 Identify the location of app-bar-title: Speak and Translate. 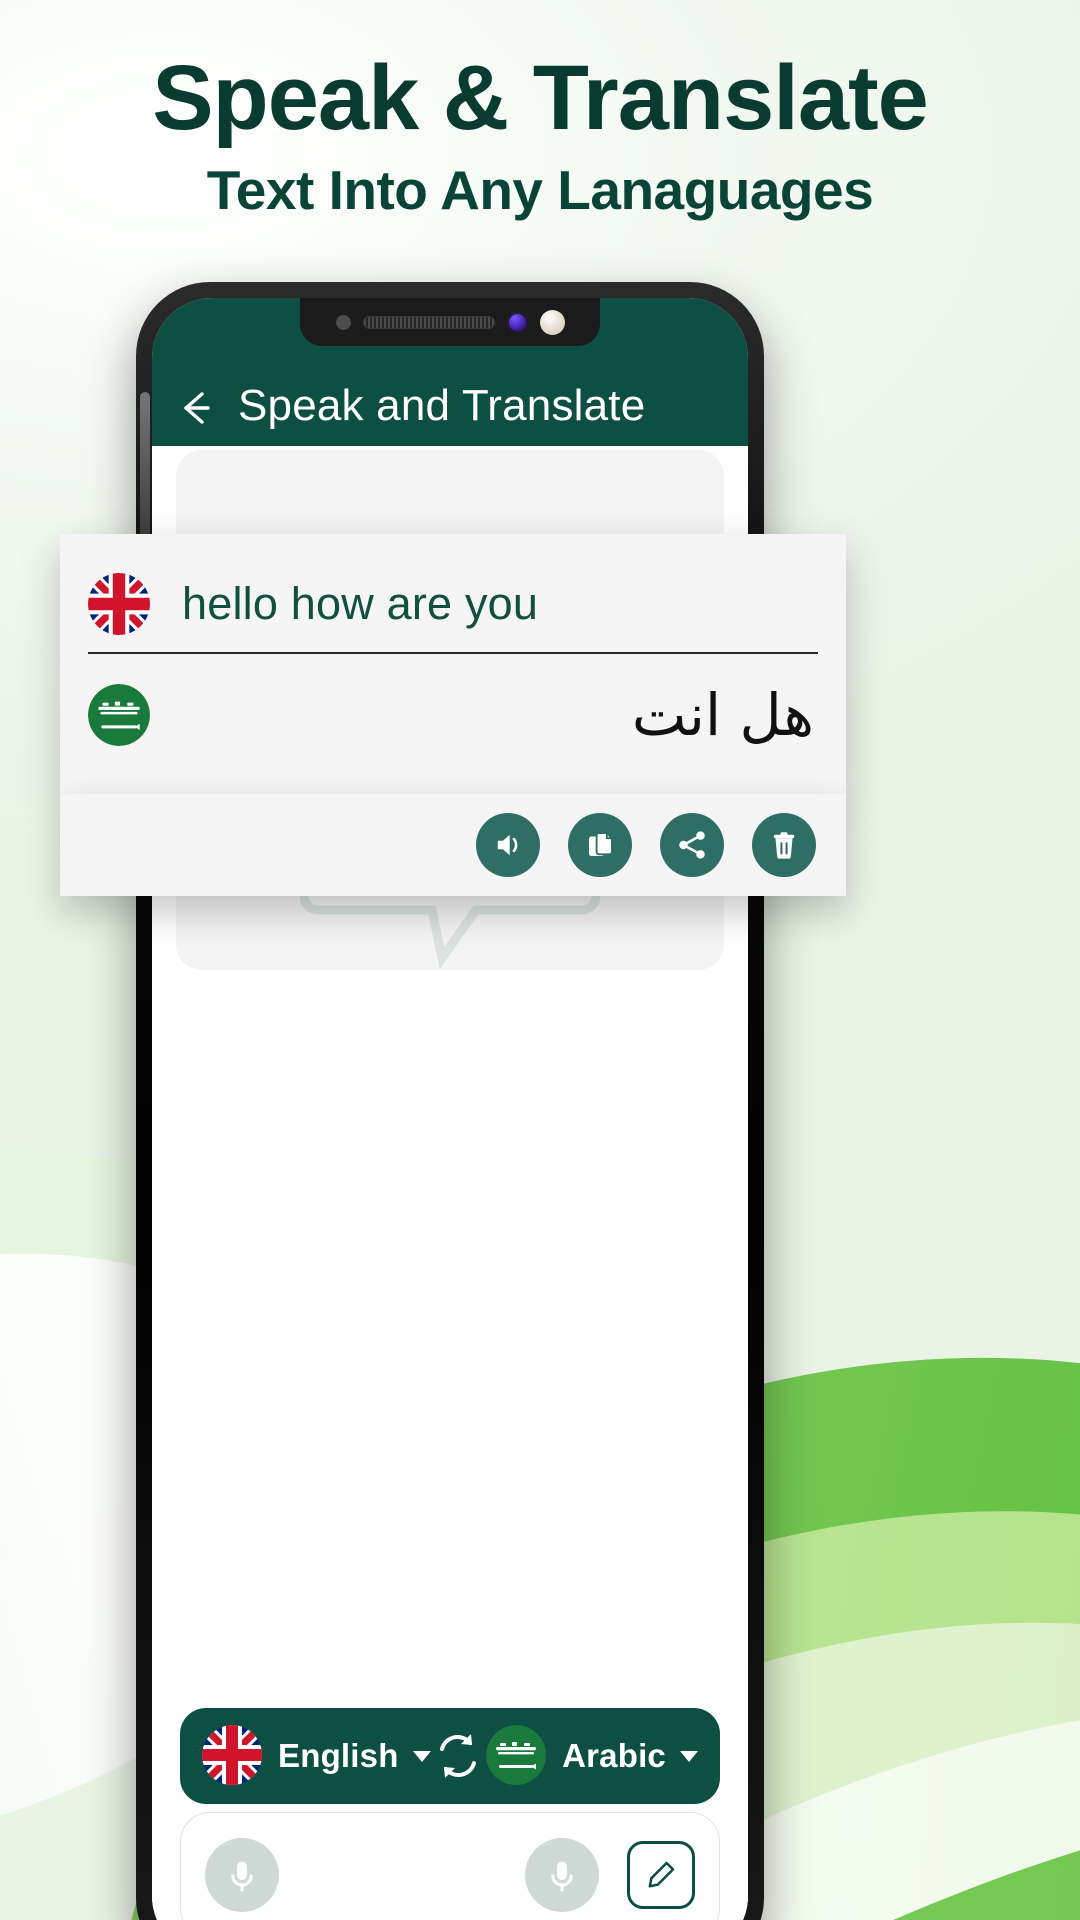
(442, 405).